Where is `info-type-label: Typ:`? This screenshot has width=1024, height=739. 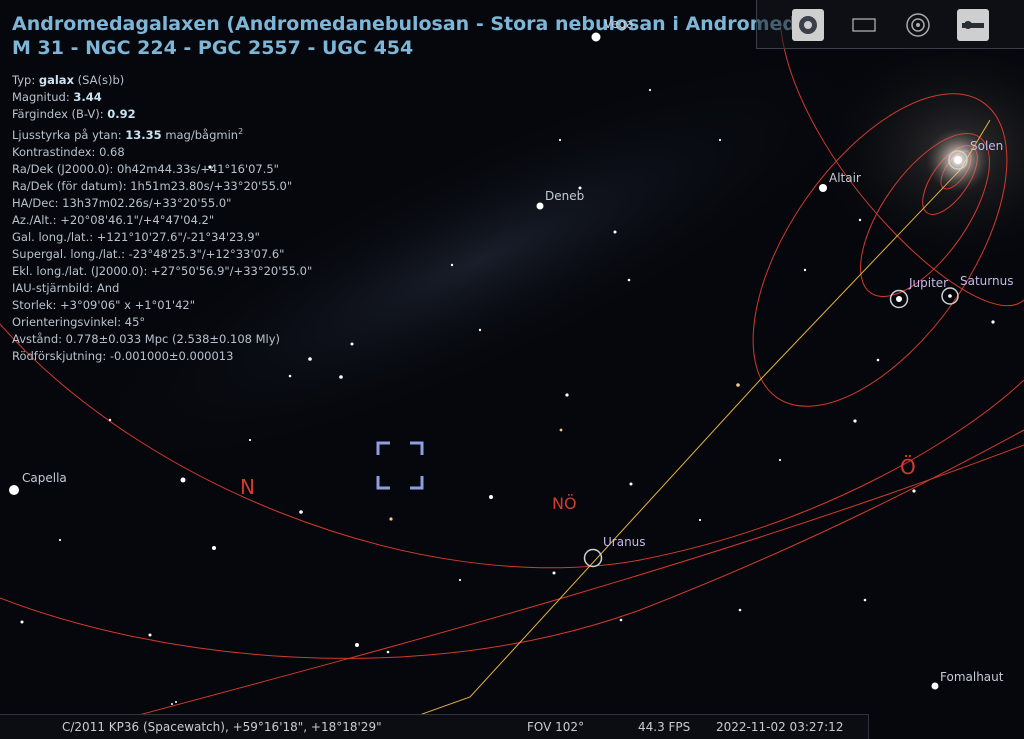
info-type-label: Typ: is located at coordinates (24, 80).